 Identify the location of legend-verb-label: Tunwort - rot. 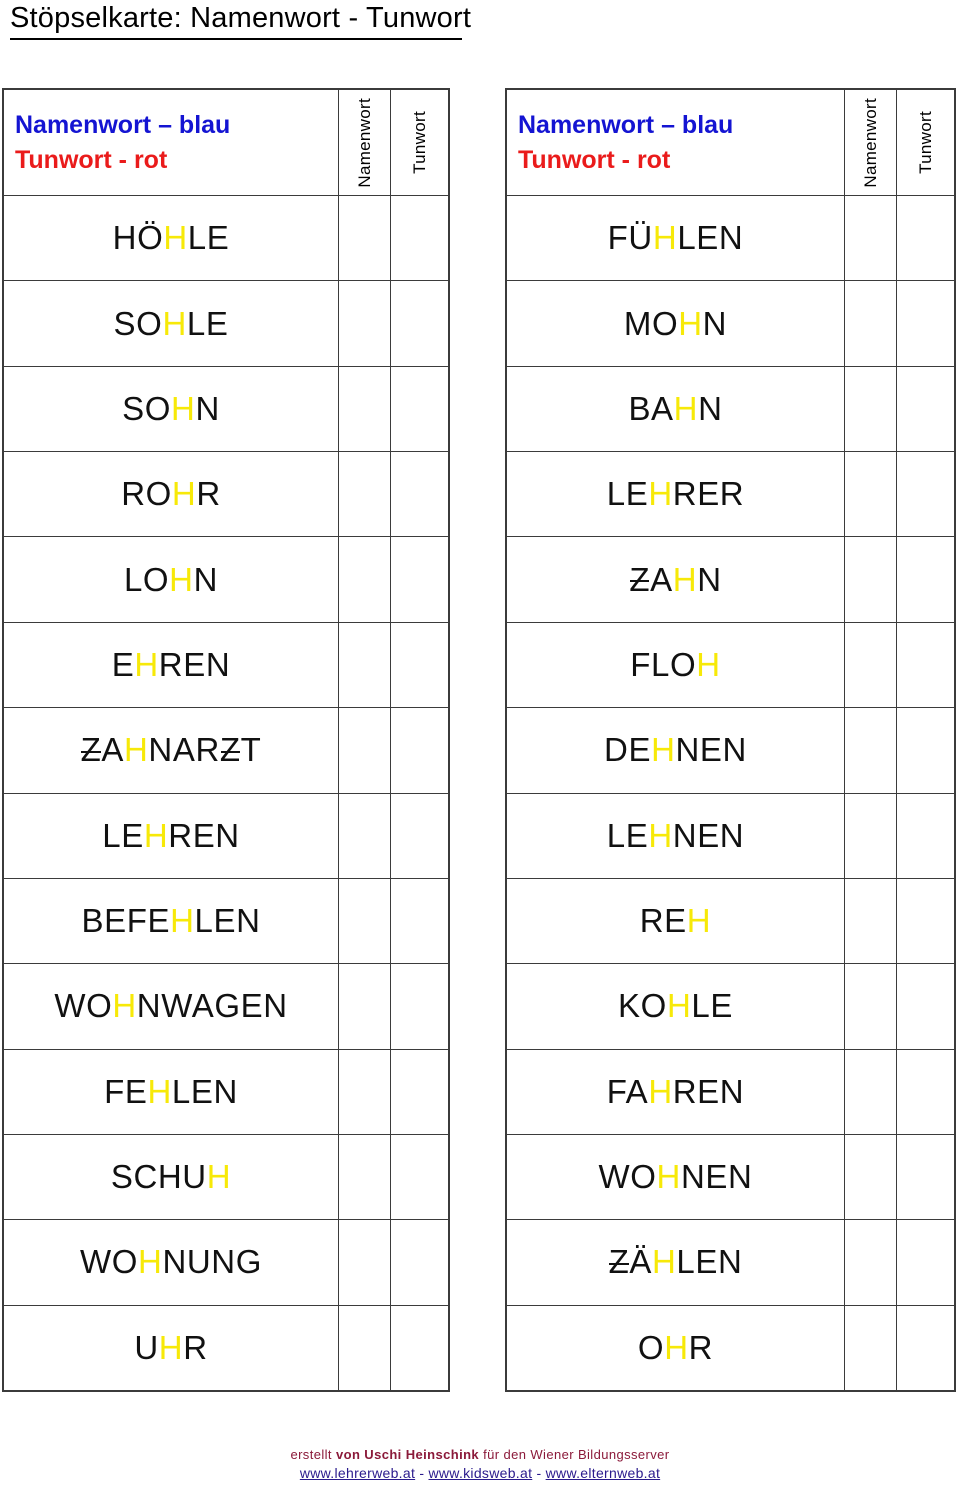
(594, 159).